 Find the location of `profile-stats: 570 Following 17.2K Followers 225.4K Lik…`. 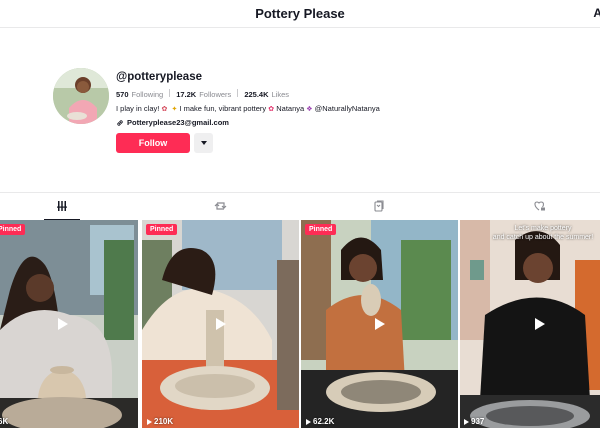

profile-stats: 570 Following 17.2K Followers 225.4K Lik… is located at coordinates (202, 94).